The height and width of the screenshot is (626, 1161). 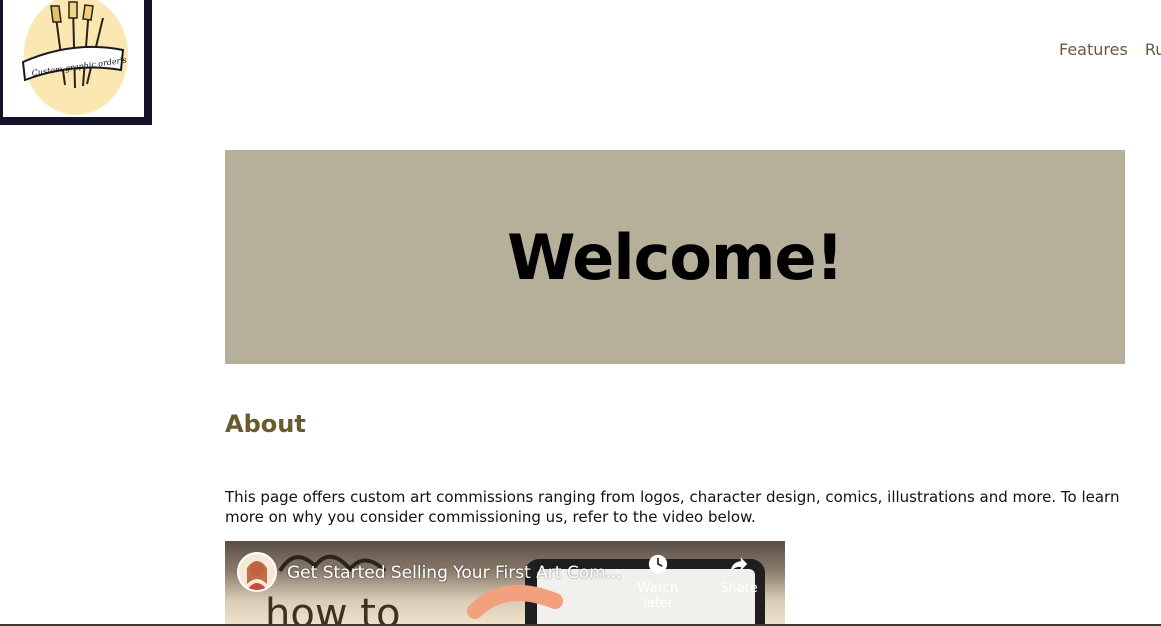 I want to click on hero-title: Welcome!, so click(x=675, y=257).